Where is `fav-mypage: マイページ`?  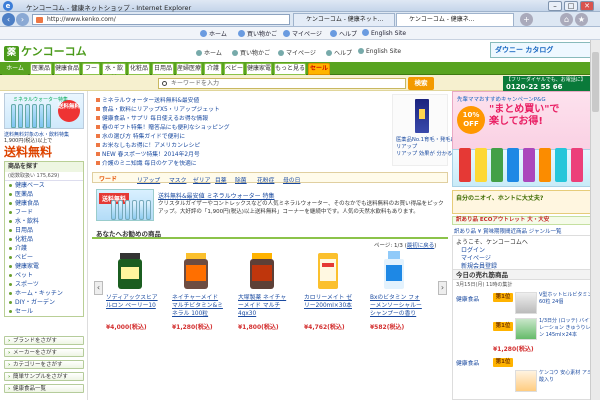
fav-mypage: マイページ is located at coordinates (302, 33).